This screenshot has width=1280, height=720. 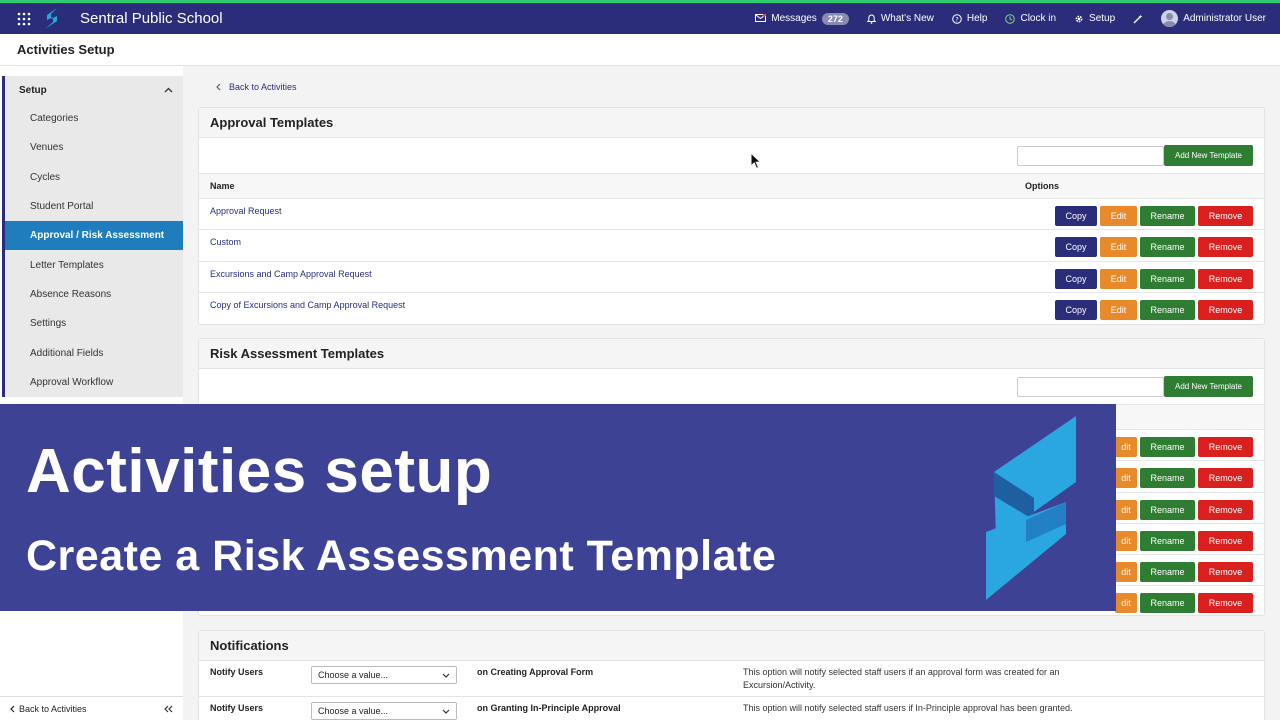 I want to click on sidebar-item-settings: Settings, so click(x=94, y=323).